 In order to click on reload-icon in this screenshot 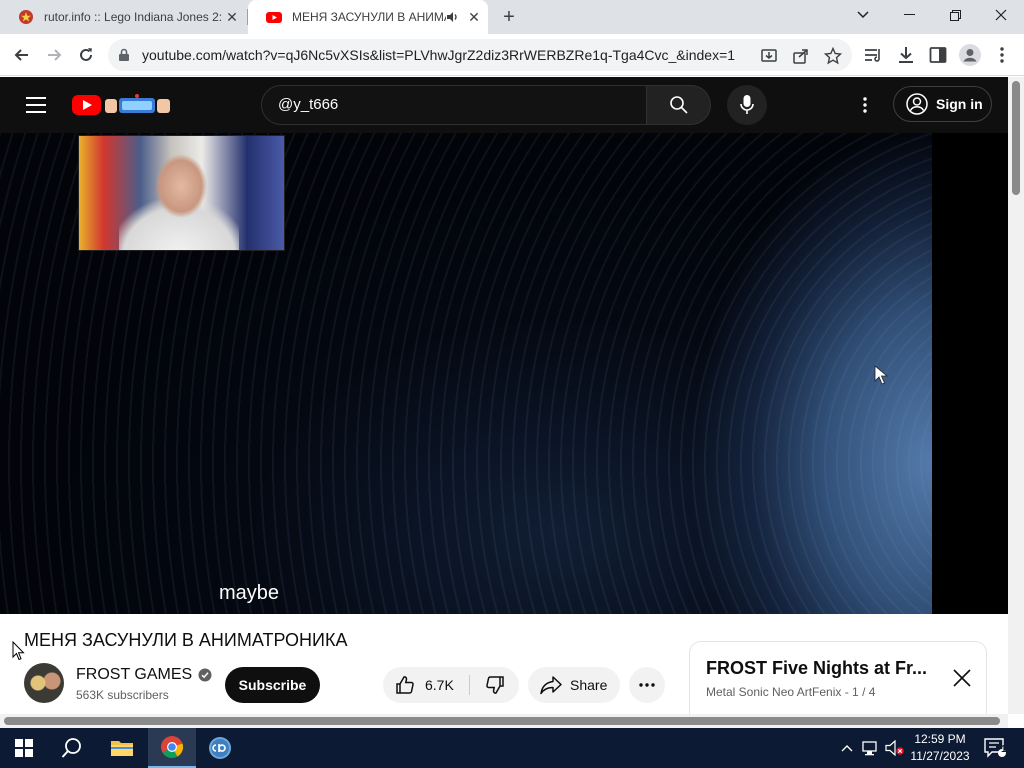, I will do `click(86, 54)`.